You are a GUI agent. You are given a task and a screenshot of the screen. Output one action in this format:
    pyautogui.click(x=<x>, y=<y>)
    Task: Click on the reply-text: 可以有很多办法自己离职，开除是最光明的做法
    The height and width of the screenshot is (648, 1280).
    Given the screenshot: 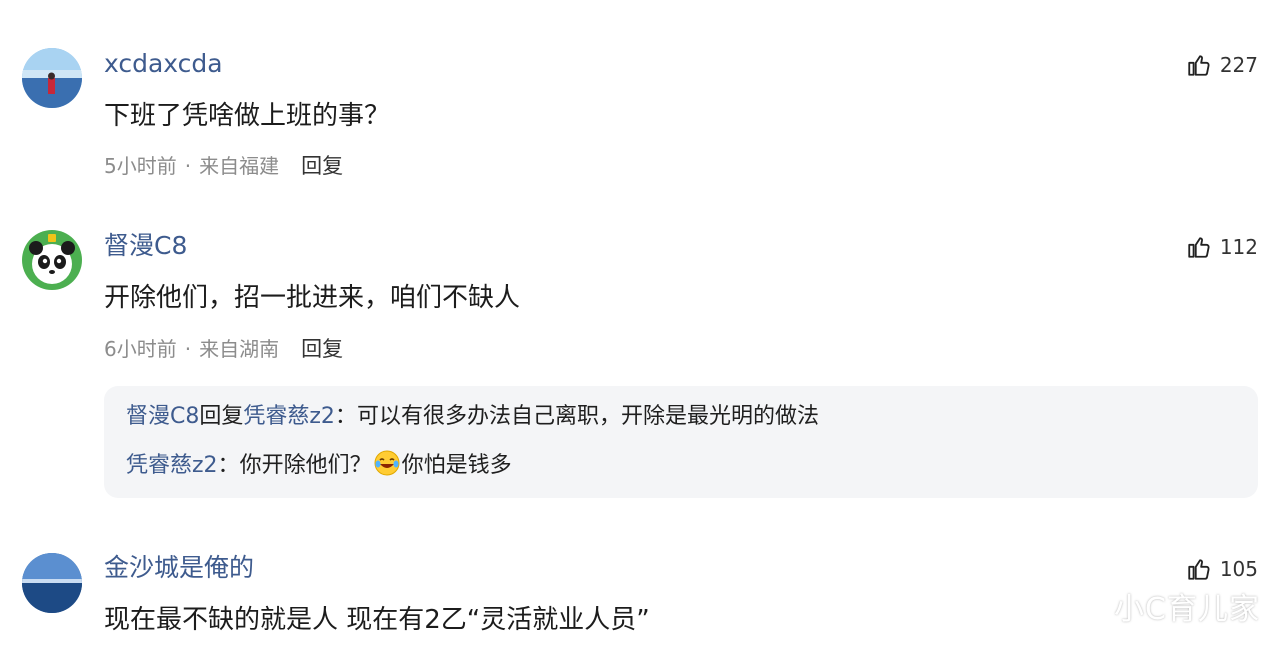 What is the action you would take?
    pyautogui.click(x=587, y=416)
    